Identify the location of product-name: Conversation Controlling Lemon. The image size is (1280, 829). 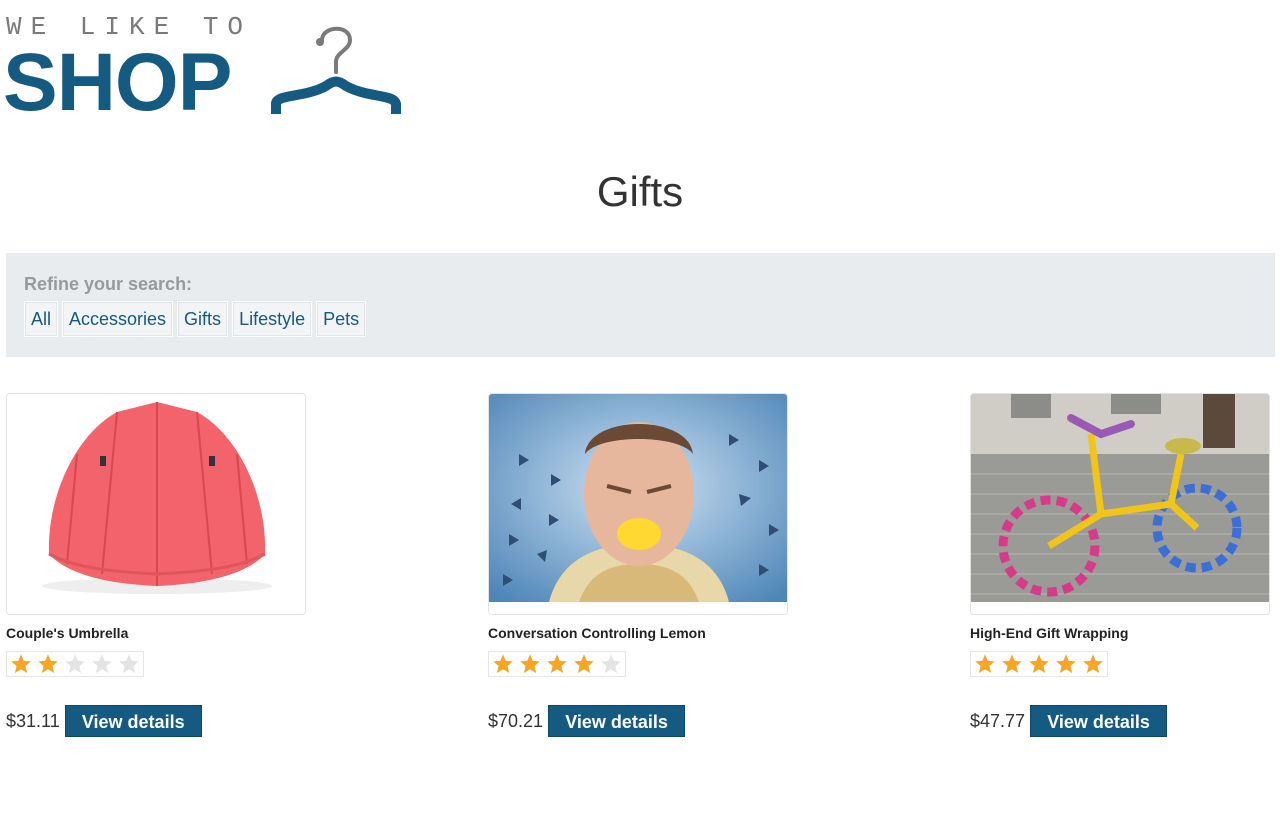
(639, 634).